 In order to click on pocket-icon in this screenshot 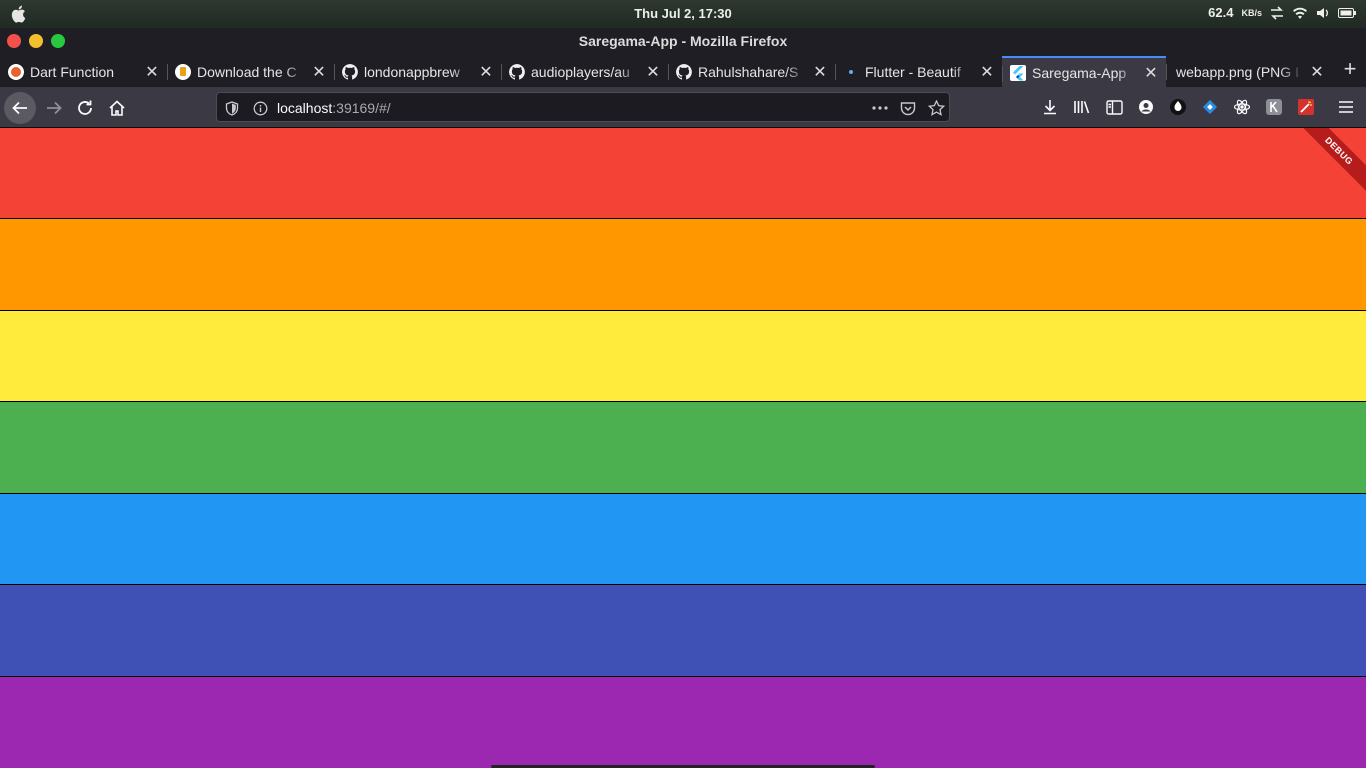, I will do `click(908, 108)`.